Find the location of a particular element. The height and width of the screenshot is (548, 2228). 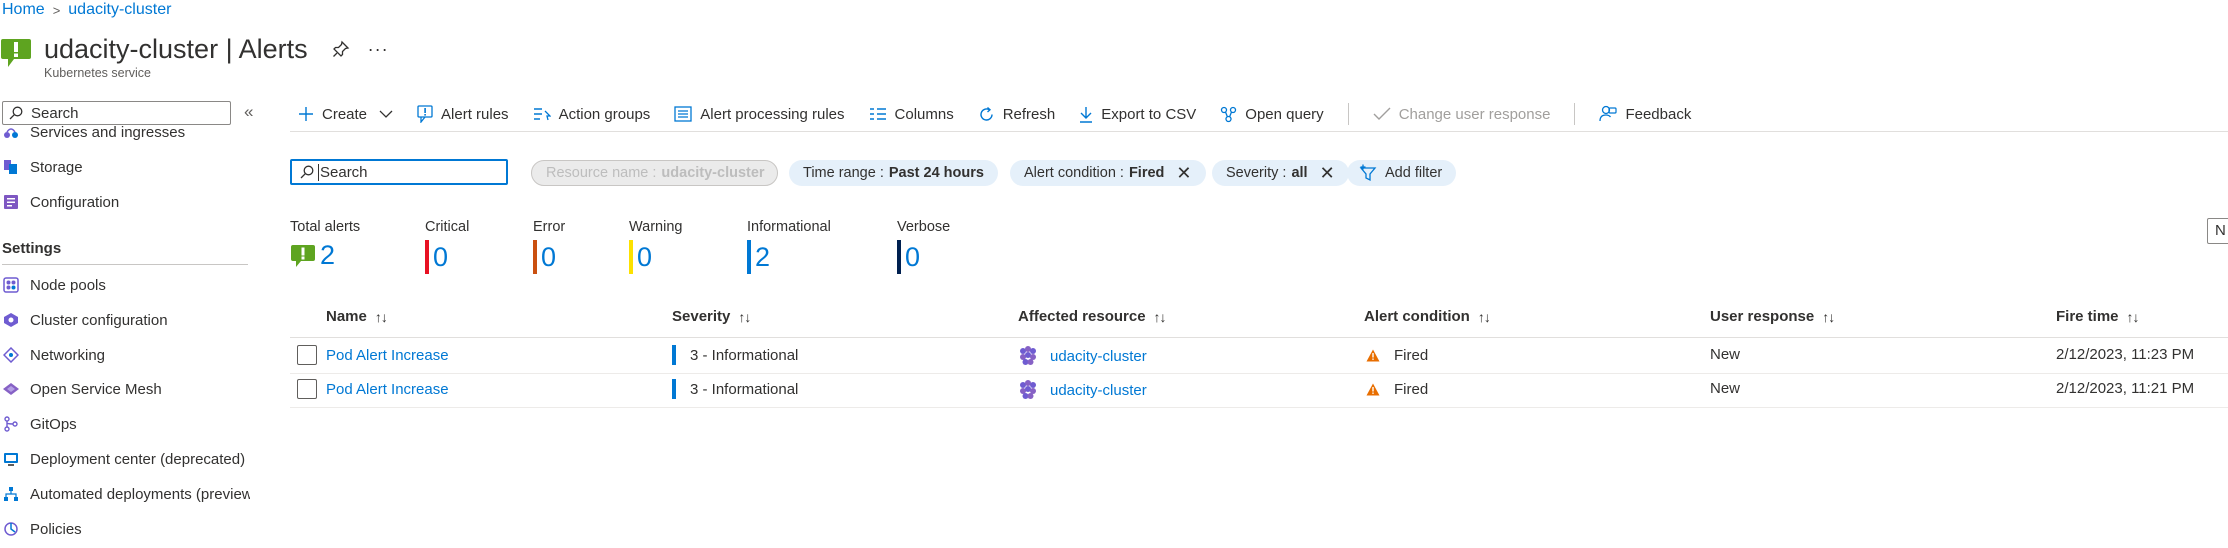

add-filter-button: Add filter is located at coordinates (1402, 173).